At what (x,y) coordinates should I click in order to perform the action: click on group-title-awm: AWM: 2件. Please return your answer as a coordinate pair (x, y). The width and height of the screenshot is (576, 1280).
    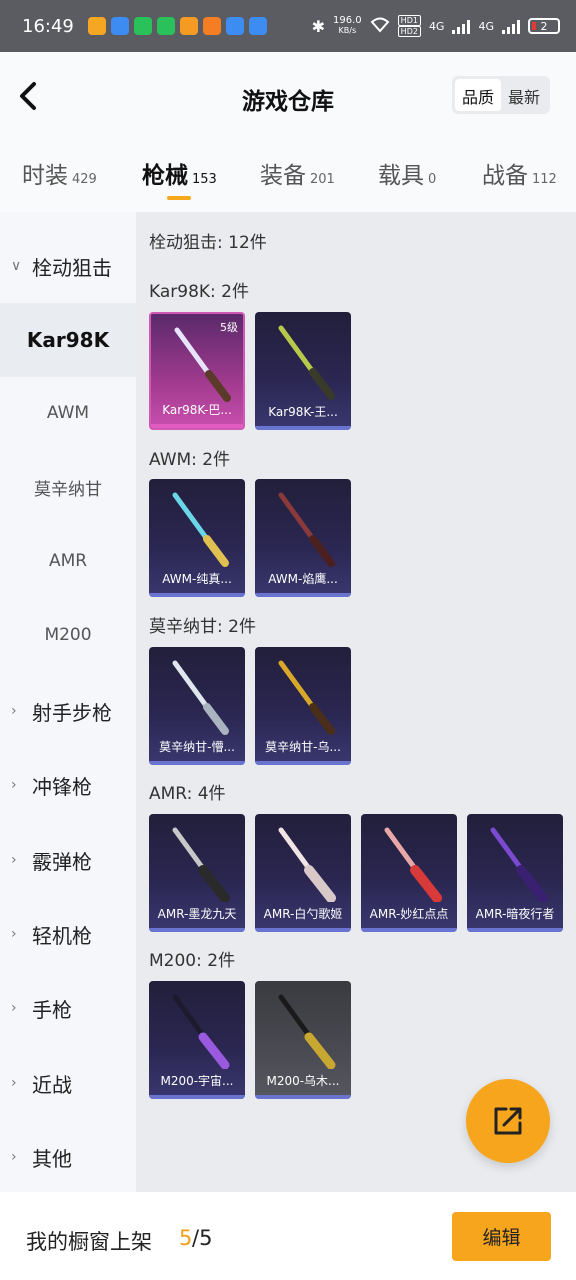
    Looking at the image, I should click on (190, 460).